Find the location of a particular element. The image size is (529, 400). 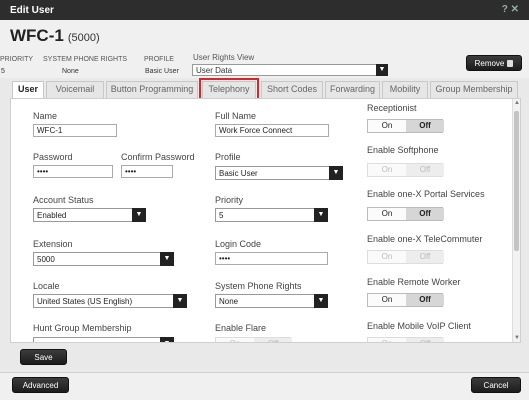

trash-icon is located at coordinates (510, 63).